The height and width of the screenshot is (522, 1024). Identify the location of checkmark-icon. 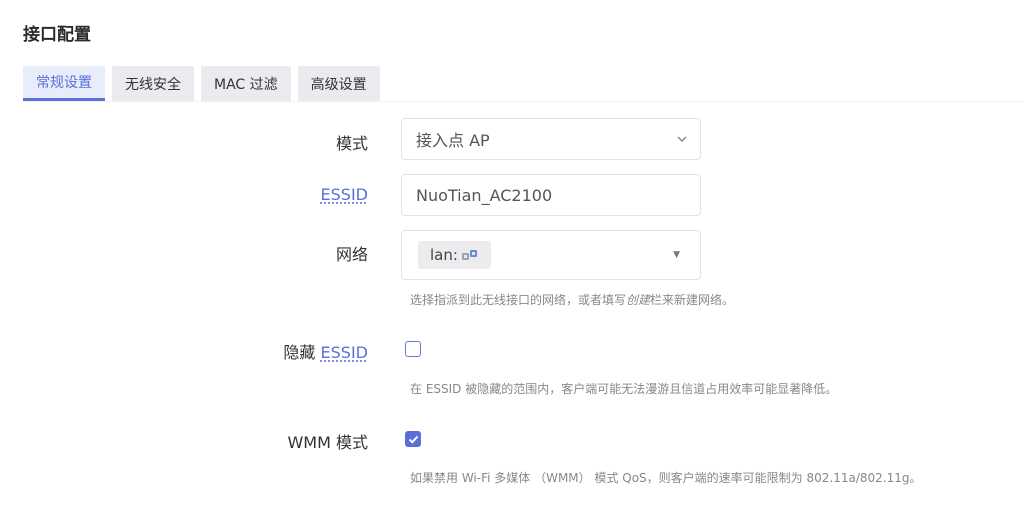
(413, 439).